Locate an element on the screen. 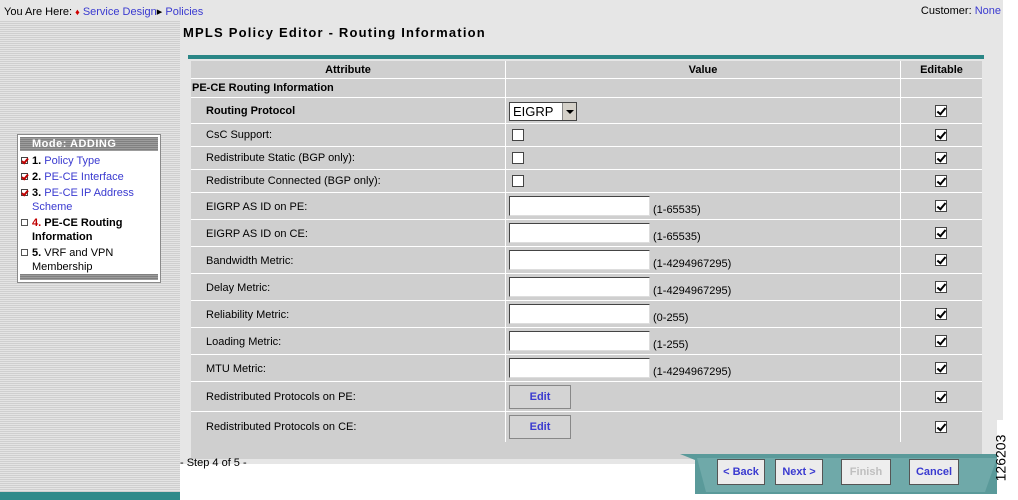  csc-support-checkbox is located at coordinates (518, 135).